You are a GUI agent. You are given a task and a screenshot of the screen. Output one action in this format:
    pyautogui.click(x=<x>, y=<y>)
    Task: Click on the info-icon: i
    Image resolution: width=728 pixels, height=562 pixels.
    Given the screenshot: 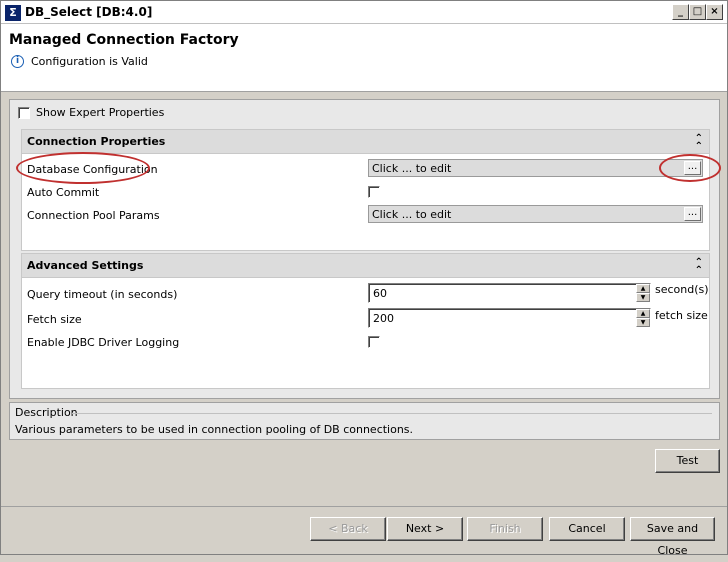 What is the action you would take?
    pyautogui.click(x=17, y=61)
    